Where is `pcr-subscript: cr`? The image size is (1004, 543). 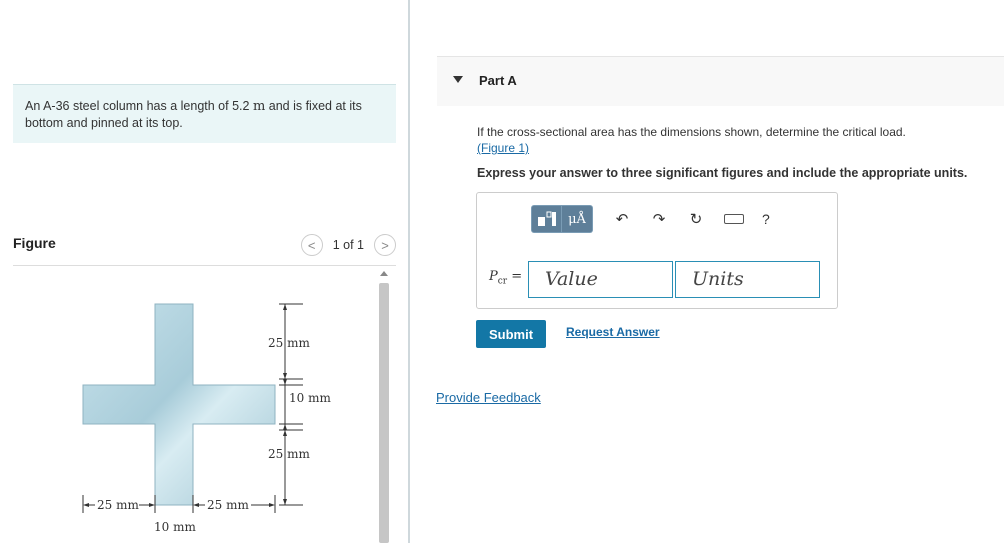
pcr-subscript: cr is located at coordinates (502, 281).